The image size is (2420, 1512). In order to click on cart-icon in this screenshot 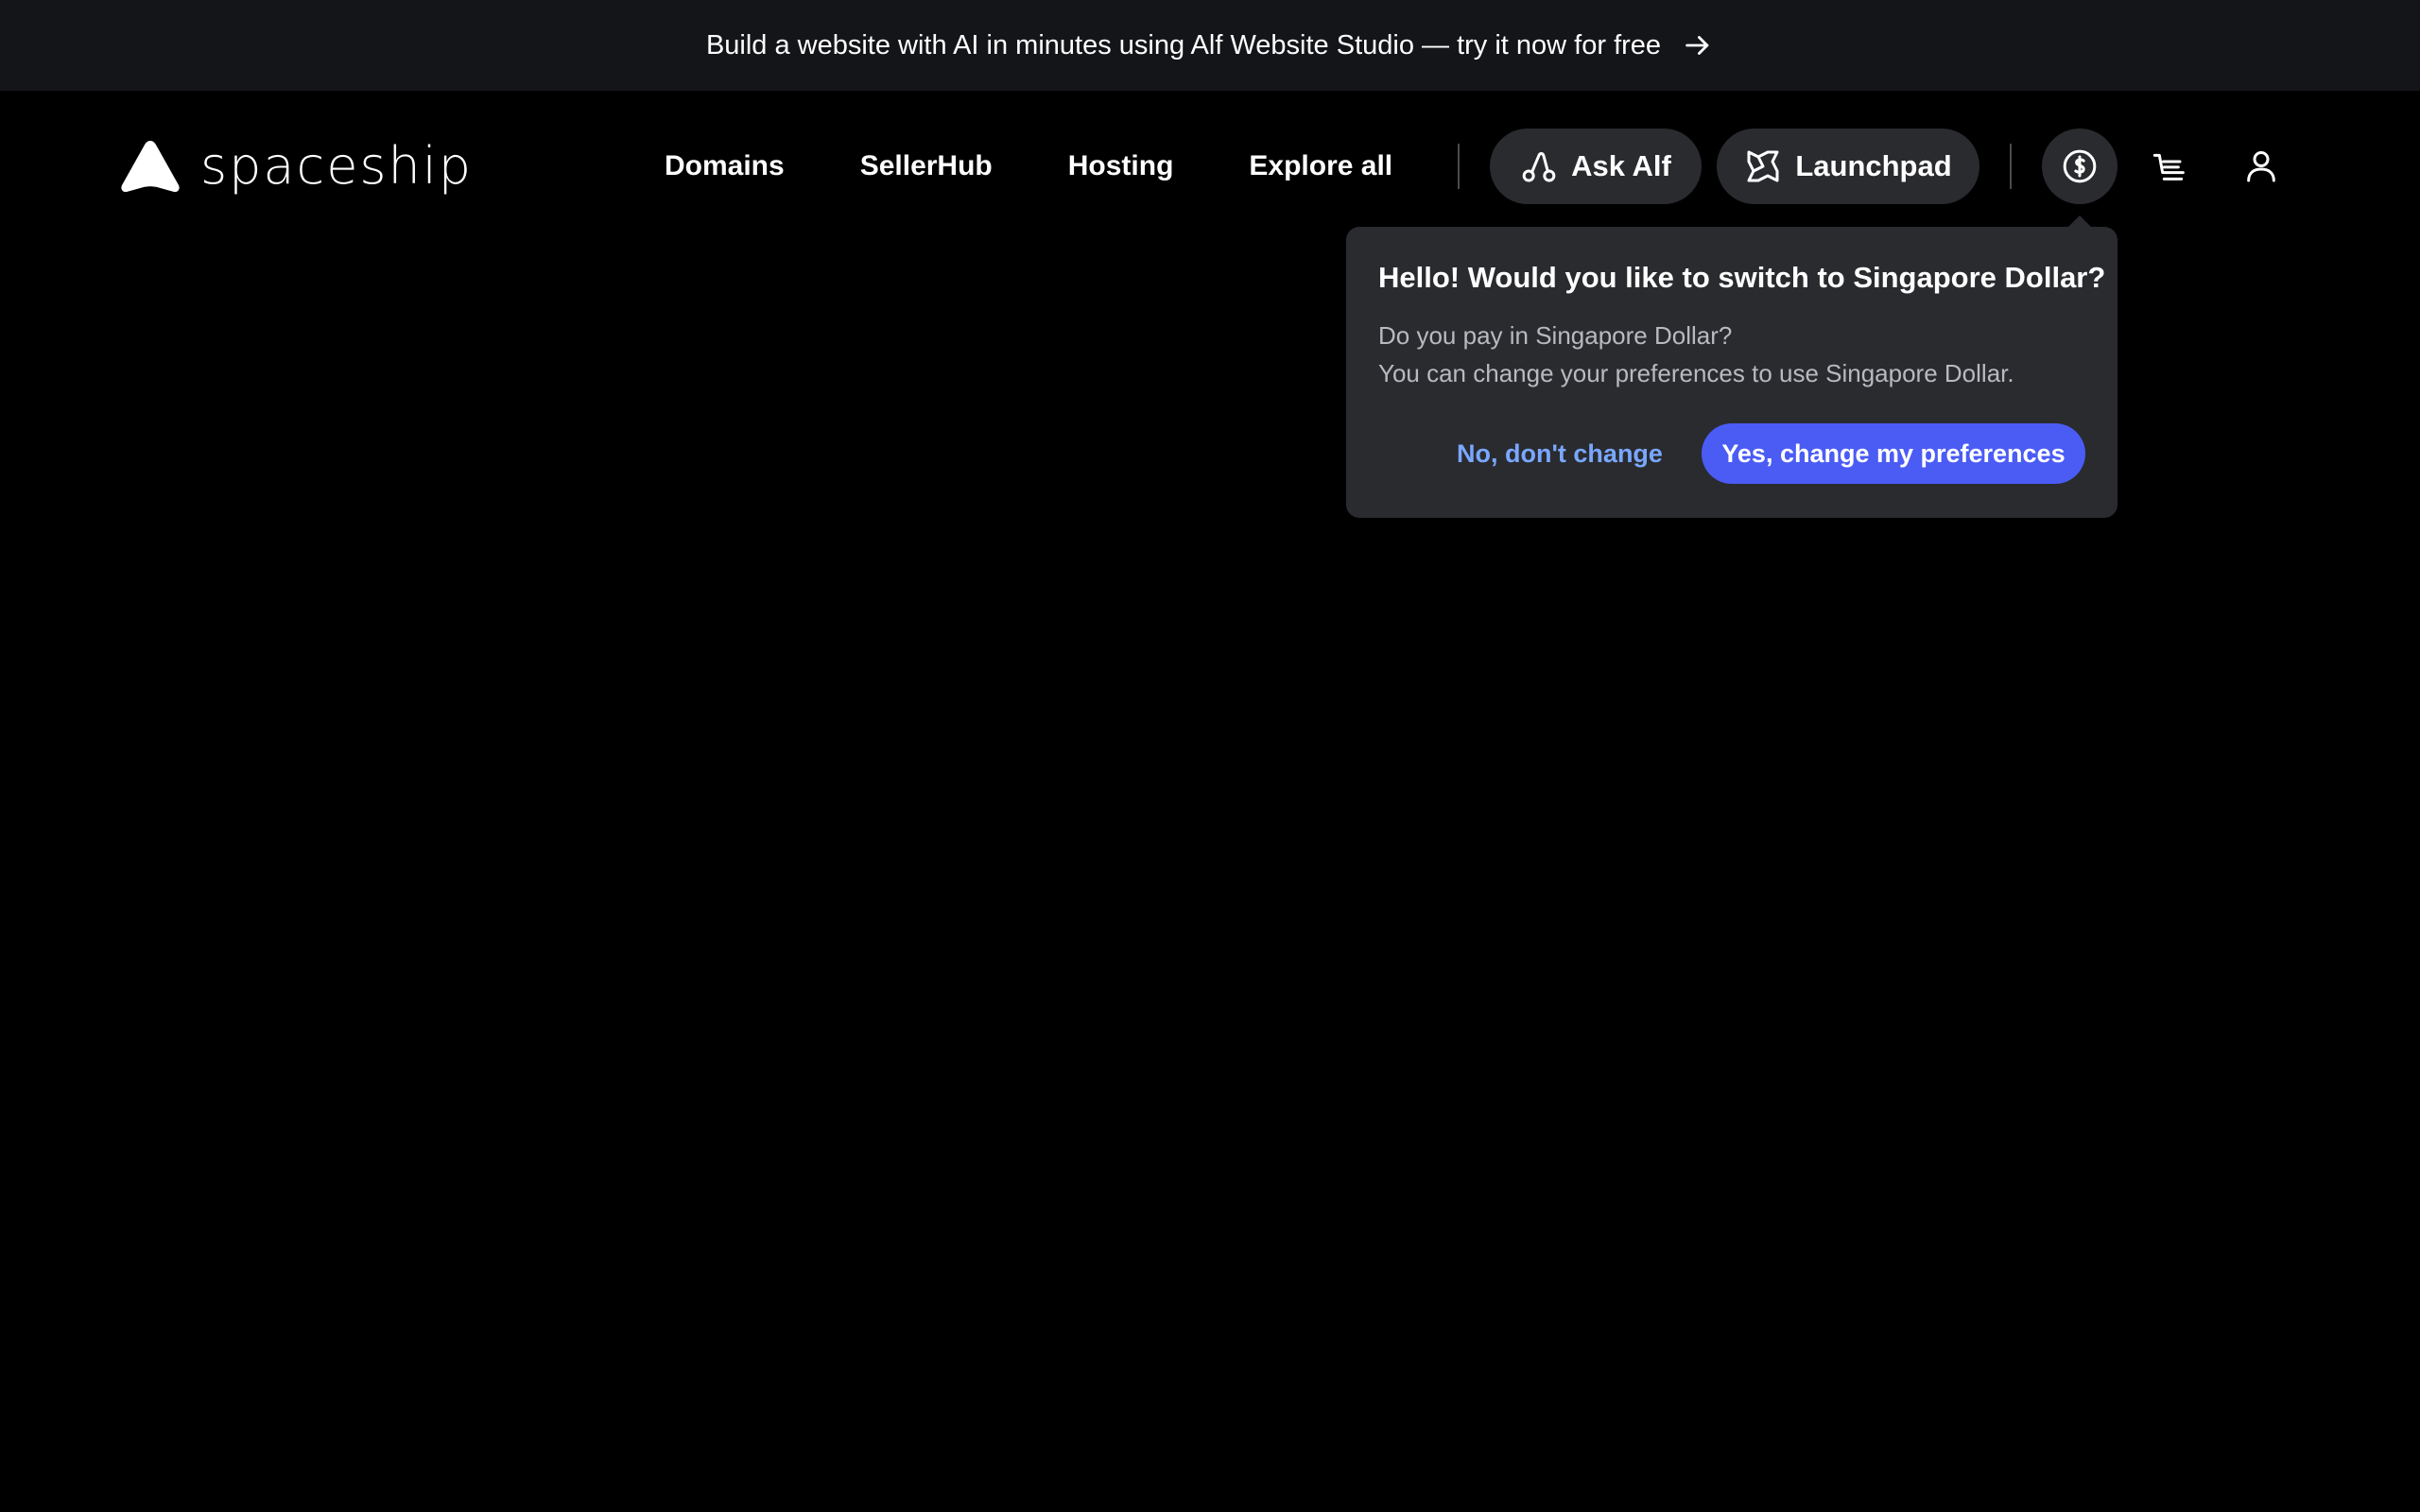, I will do `click(2168, 166)`.